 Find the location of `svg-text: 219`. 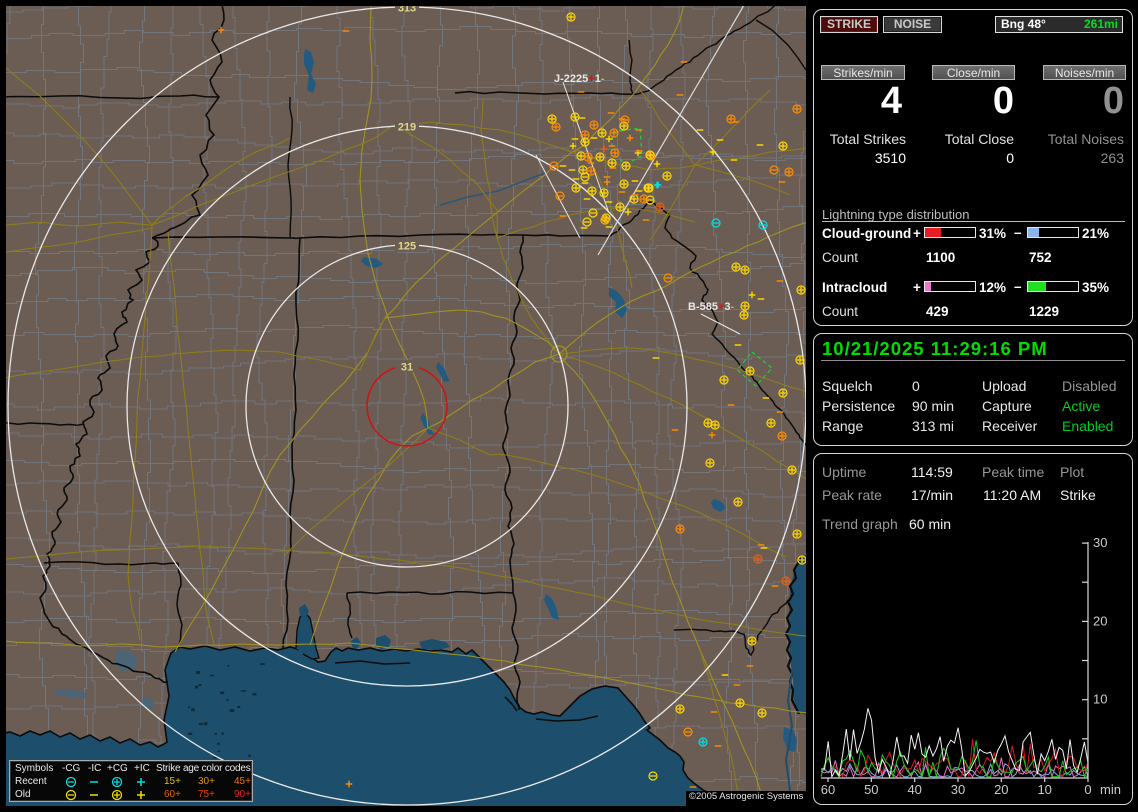

svg-text: 219 is located at coordinates (407, 128).